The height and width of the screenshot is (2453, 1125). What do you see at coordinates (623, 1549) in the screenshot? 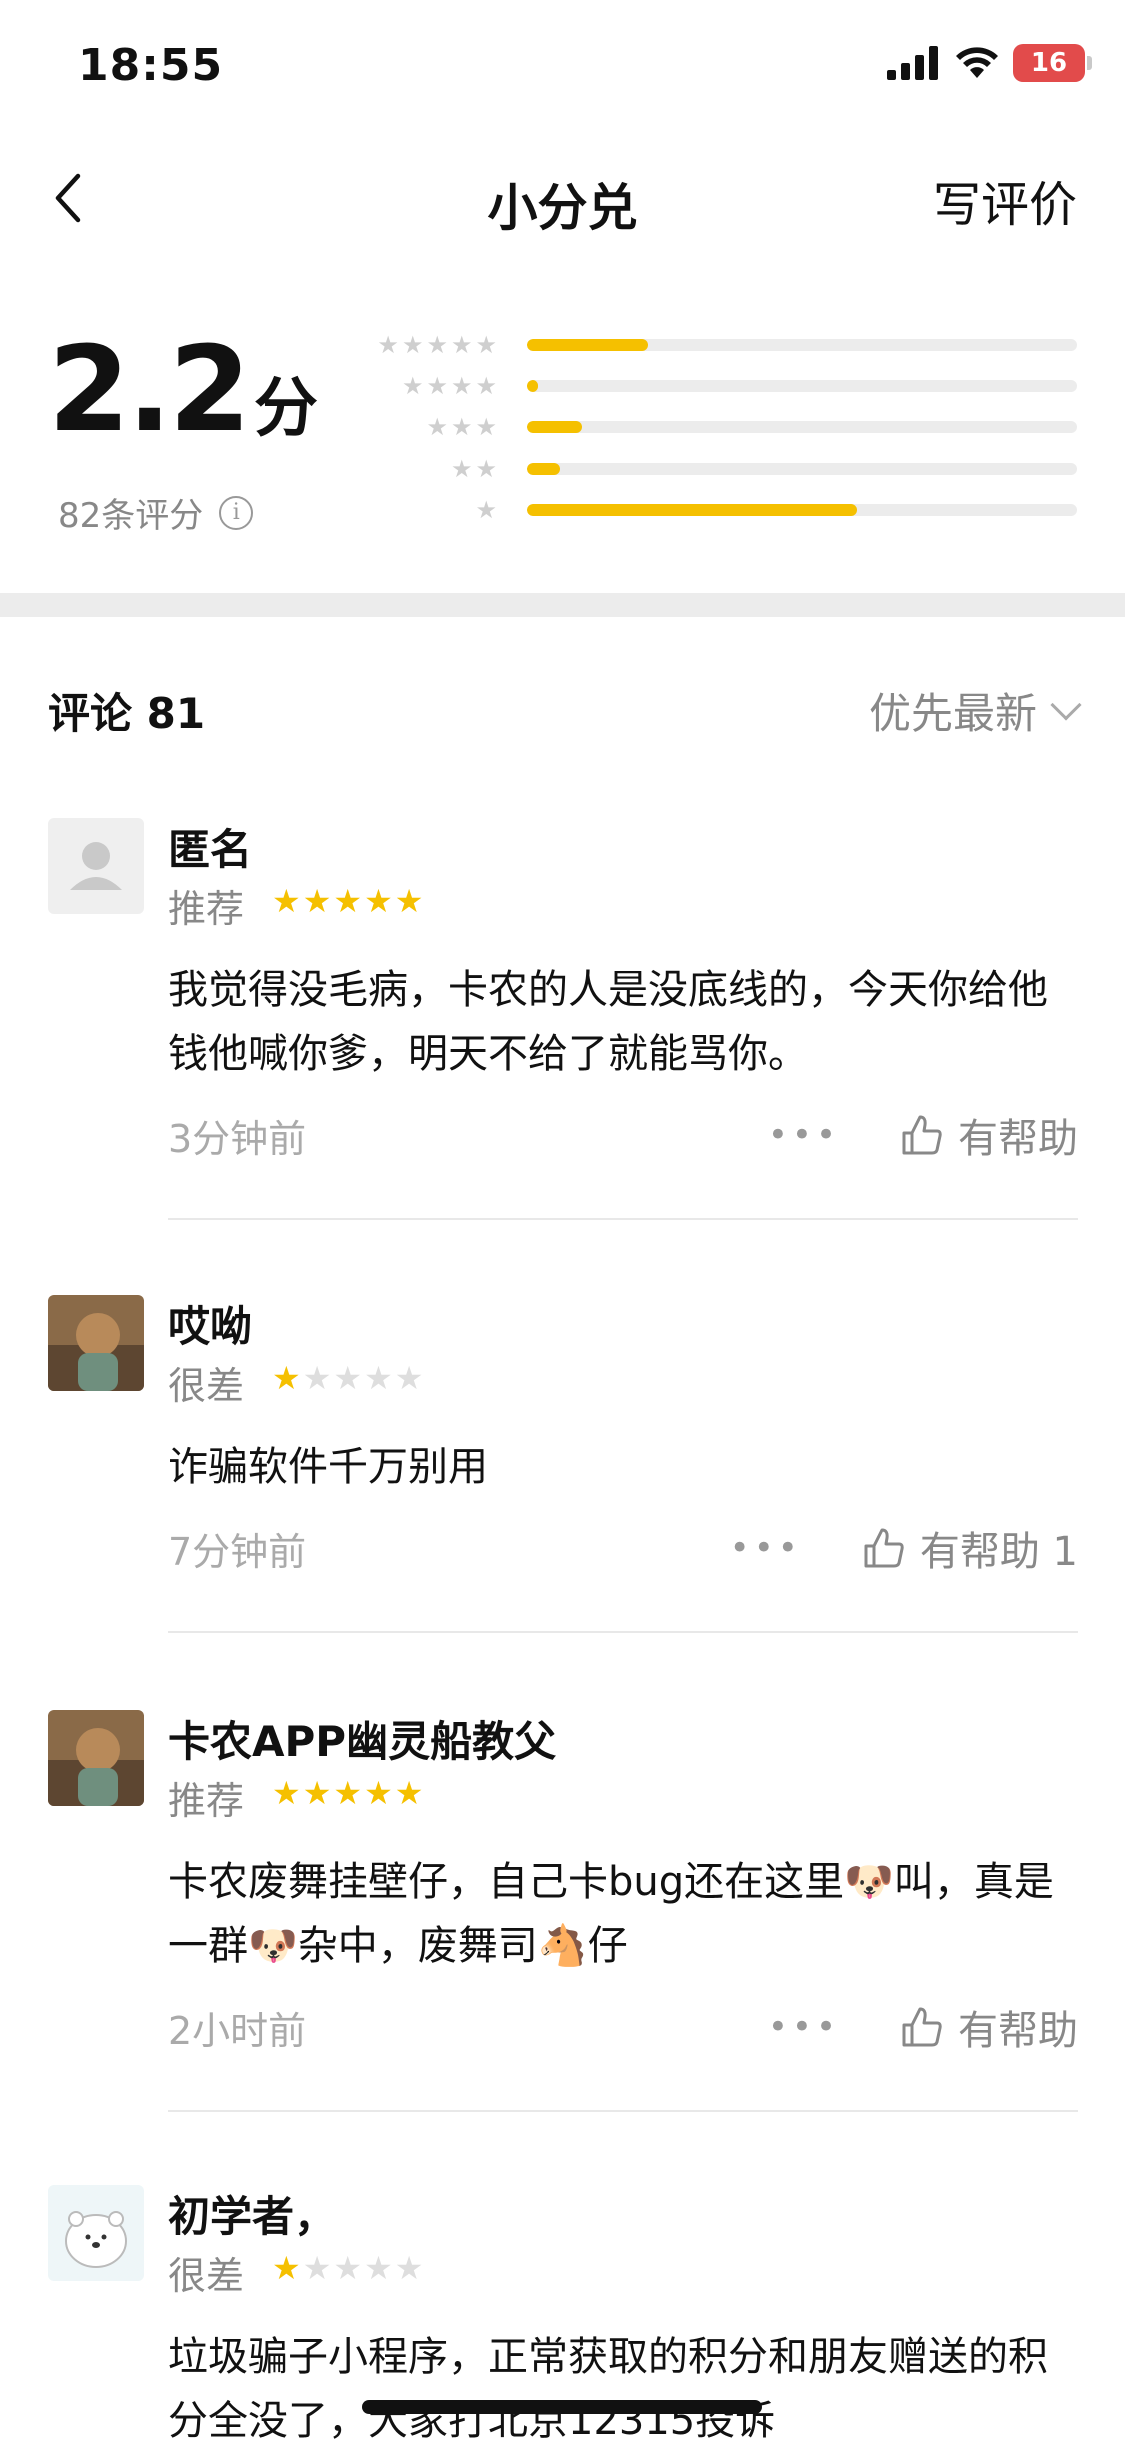
I see `review-footer: 7分钟前 ••• 有帮助 1` at bounding box center [623, 1549].